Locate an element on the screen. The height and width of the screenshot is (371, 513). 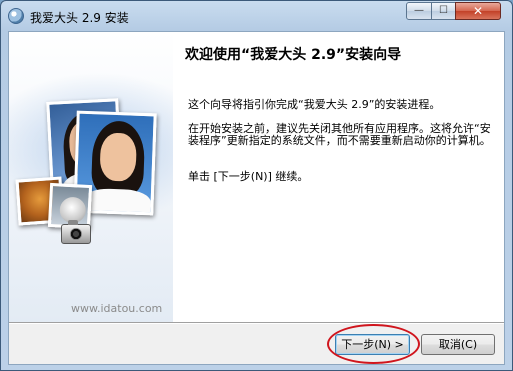
app-icon is located at coordinates (16, 16).